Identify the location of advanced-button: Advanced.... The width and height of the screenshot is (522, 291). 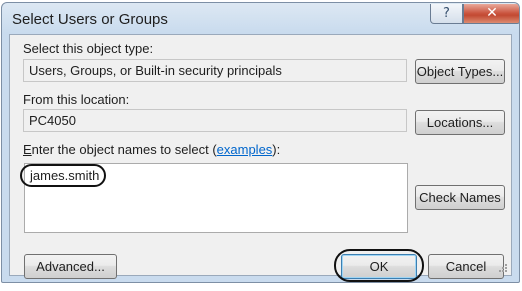
(70, 266).